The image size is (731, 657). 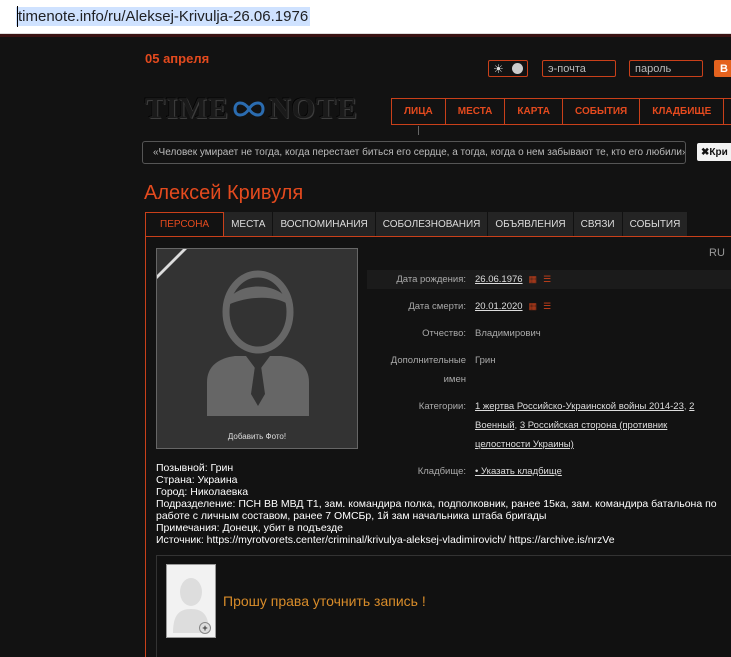 I want to click on logo-text-note: NOTE, so click(x=314, y=108).